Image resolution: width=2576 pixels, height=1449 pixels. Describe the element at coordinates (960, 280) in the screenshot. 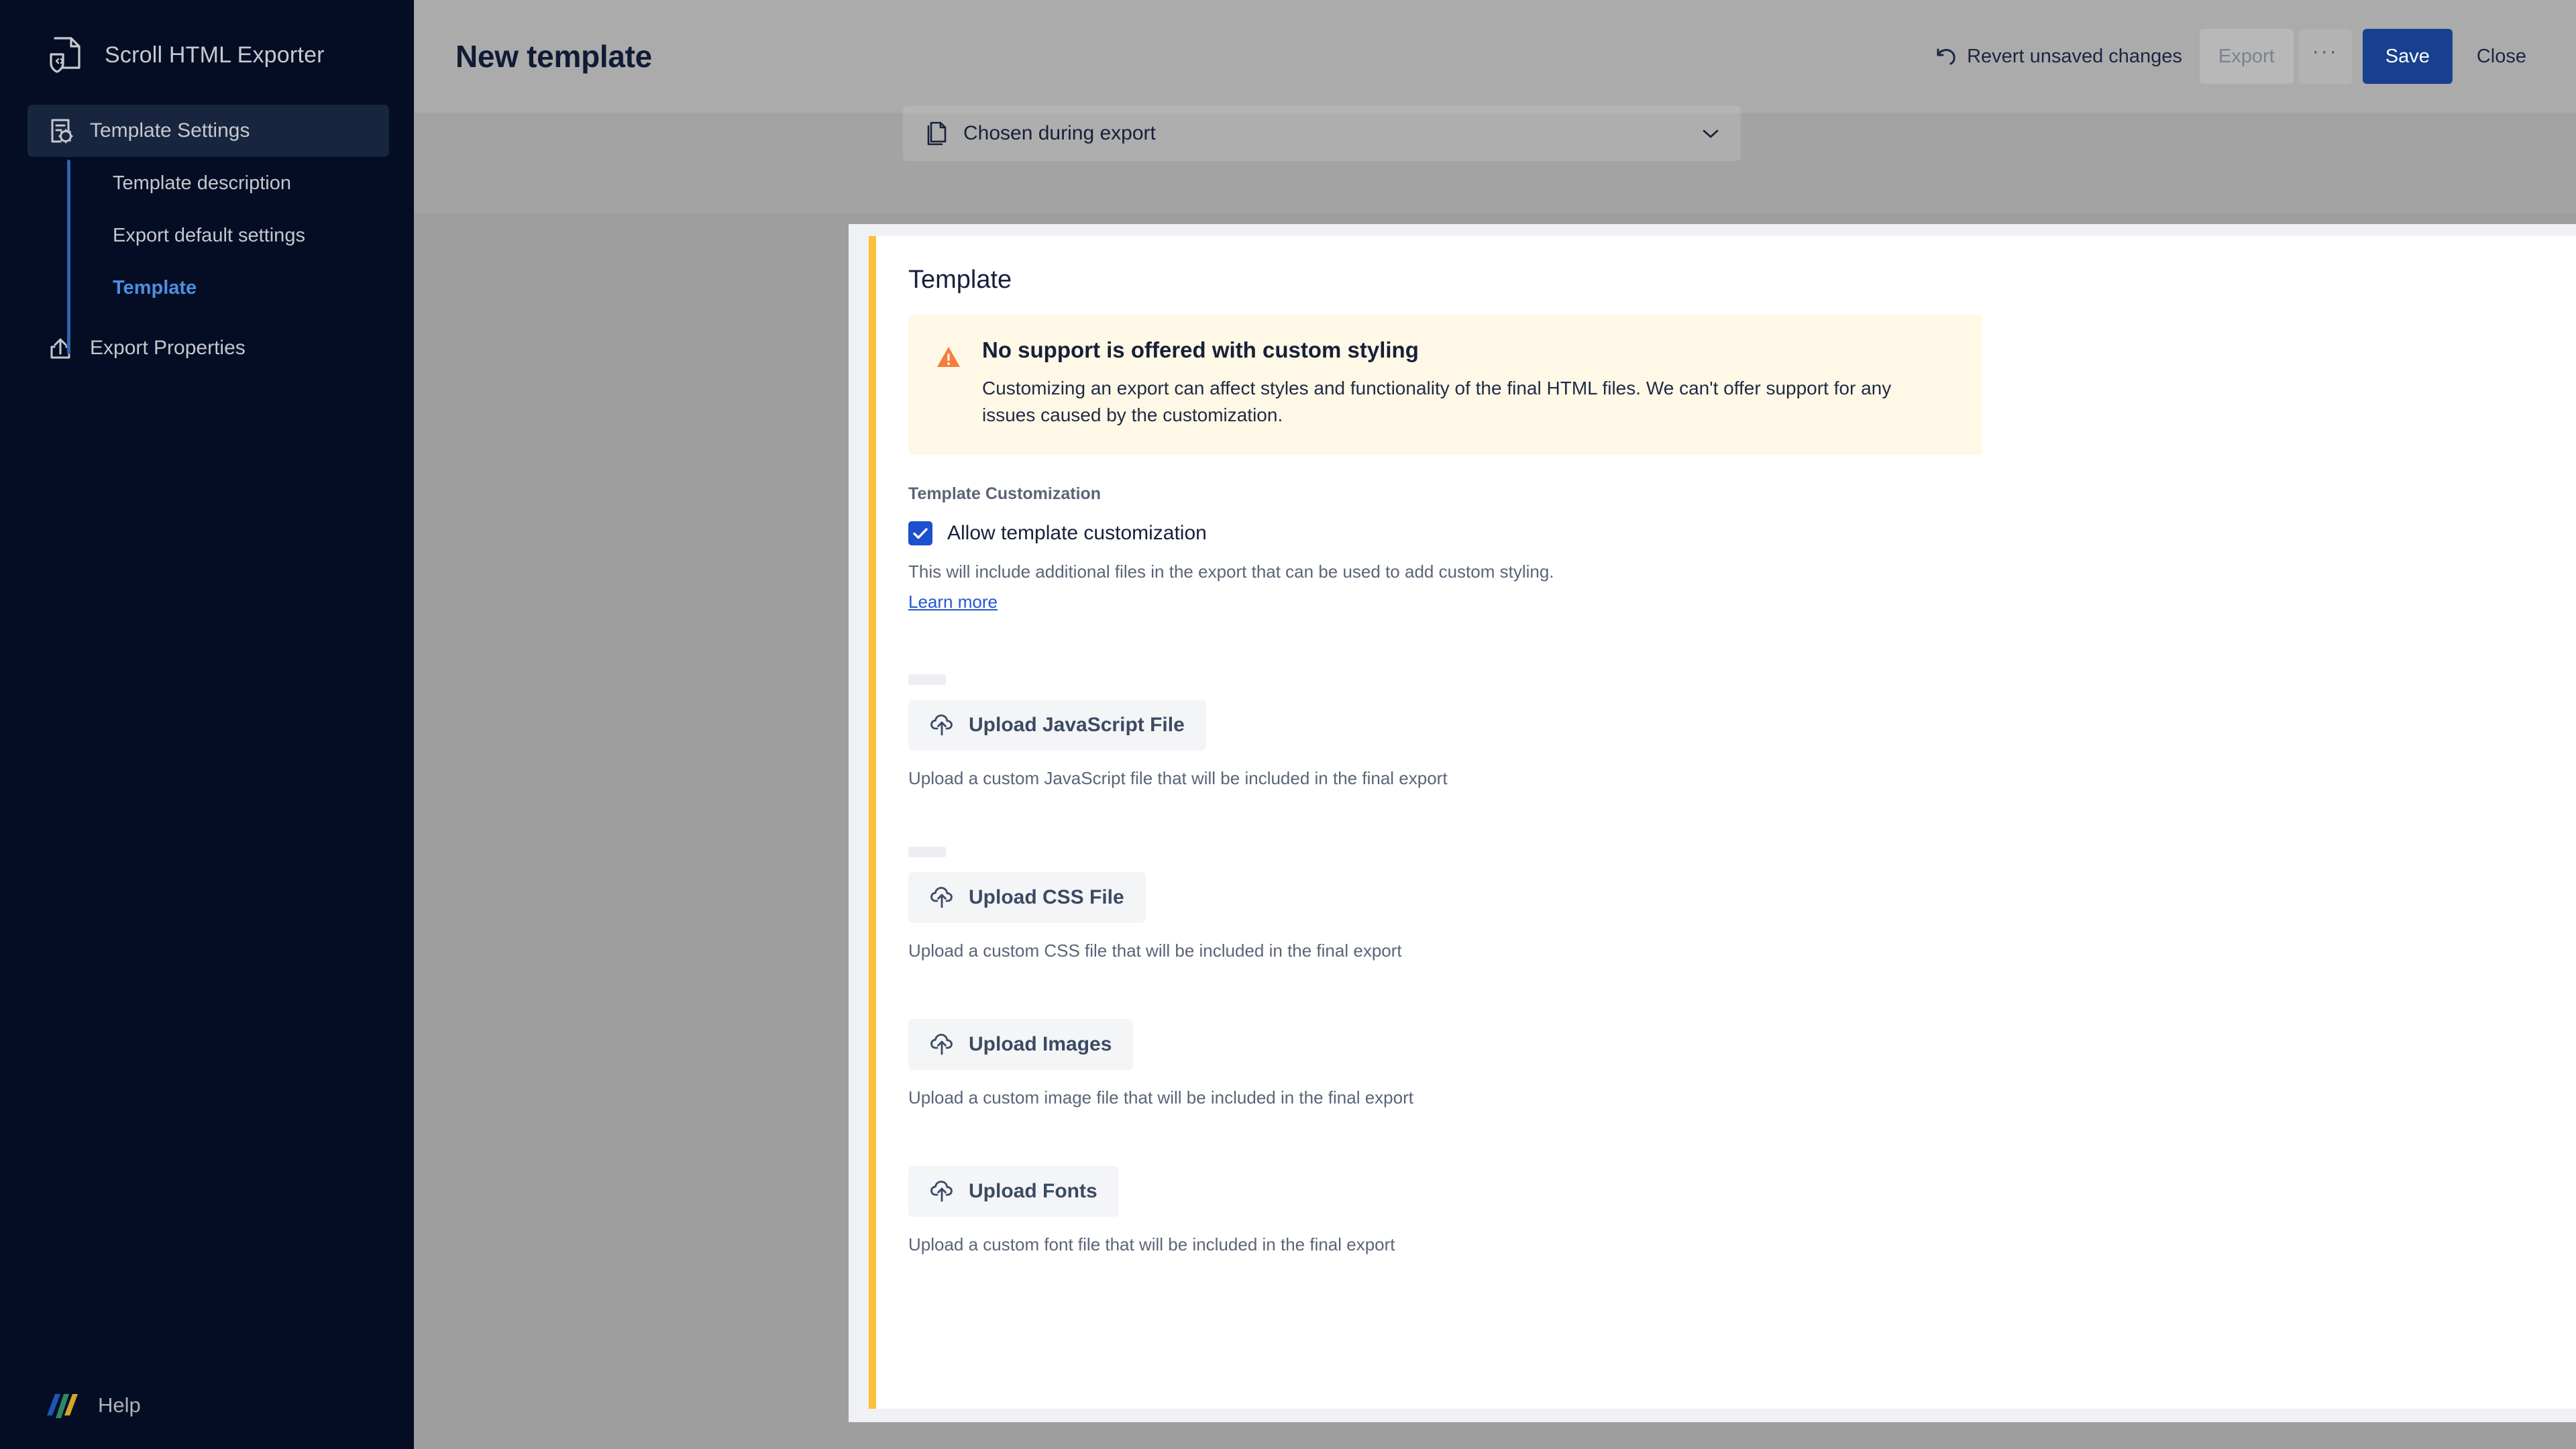

I see `card-title: Template` at that location.